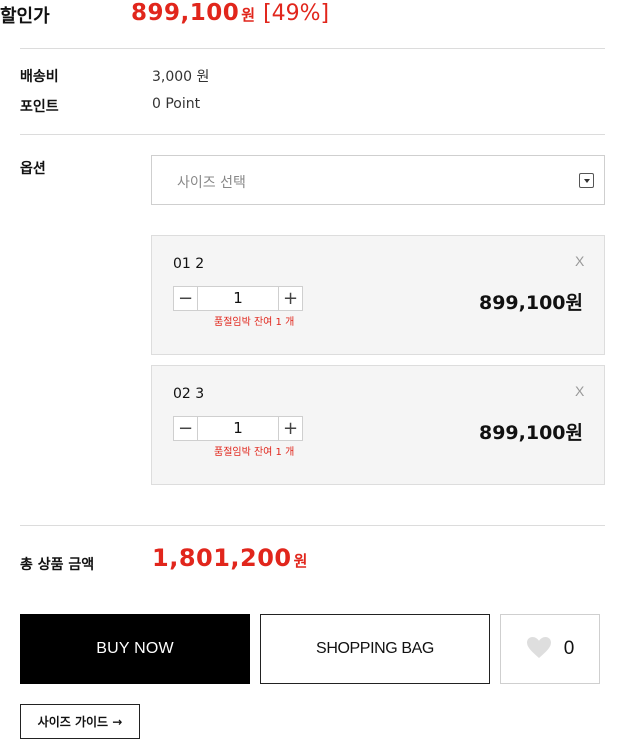 The image size is (628, 744). Describe the element at coordinates (189, 264) in the screenshot. I see `selected-option-name: 01 2` at that location.